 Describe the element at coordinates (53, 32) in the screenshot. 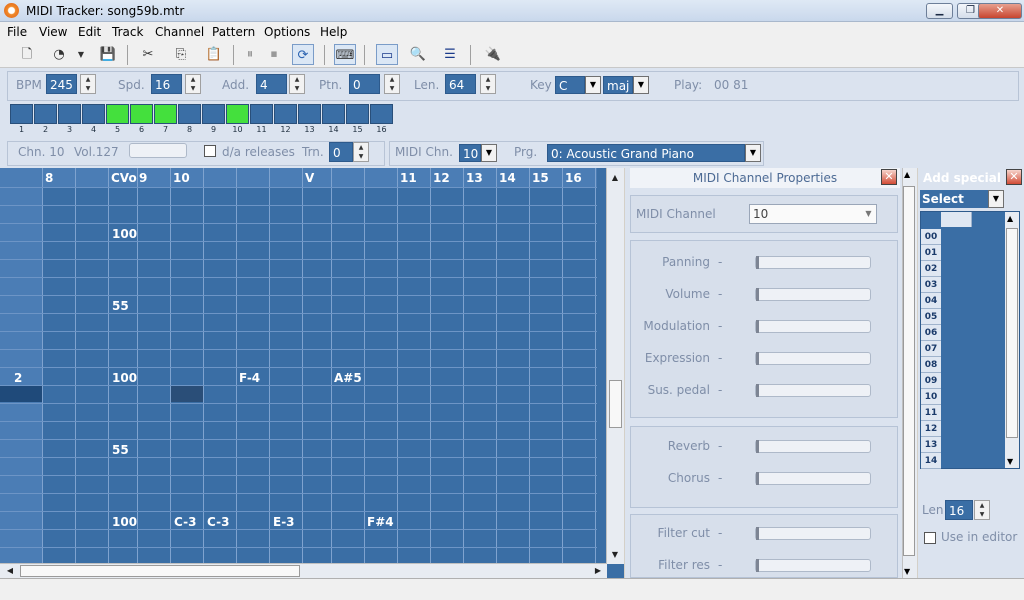

I see `menu-view: View` at that location.